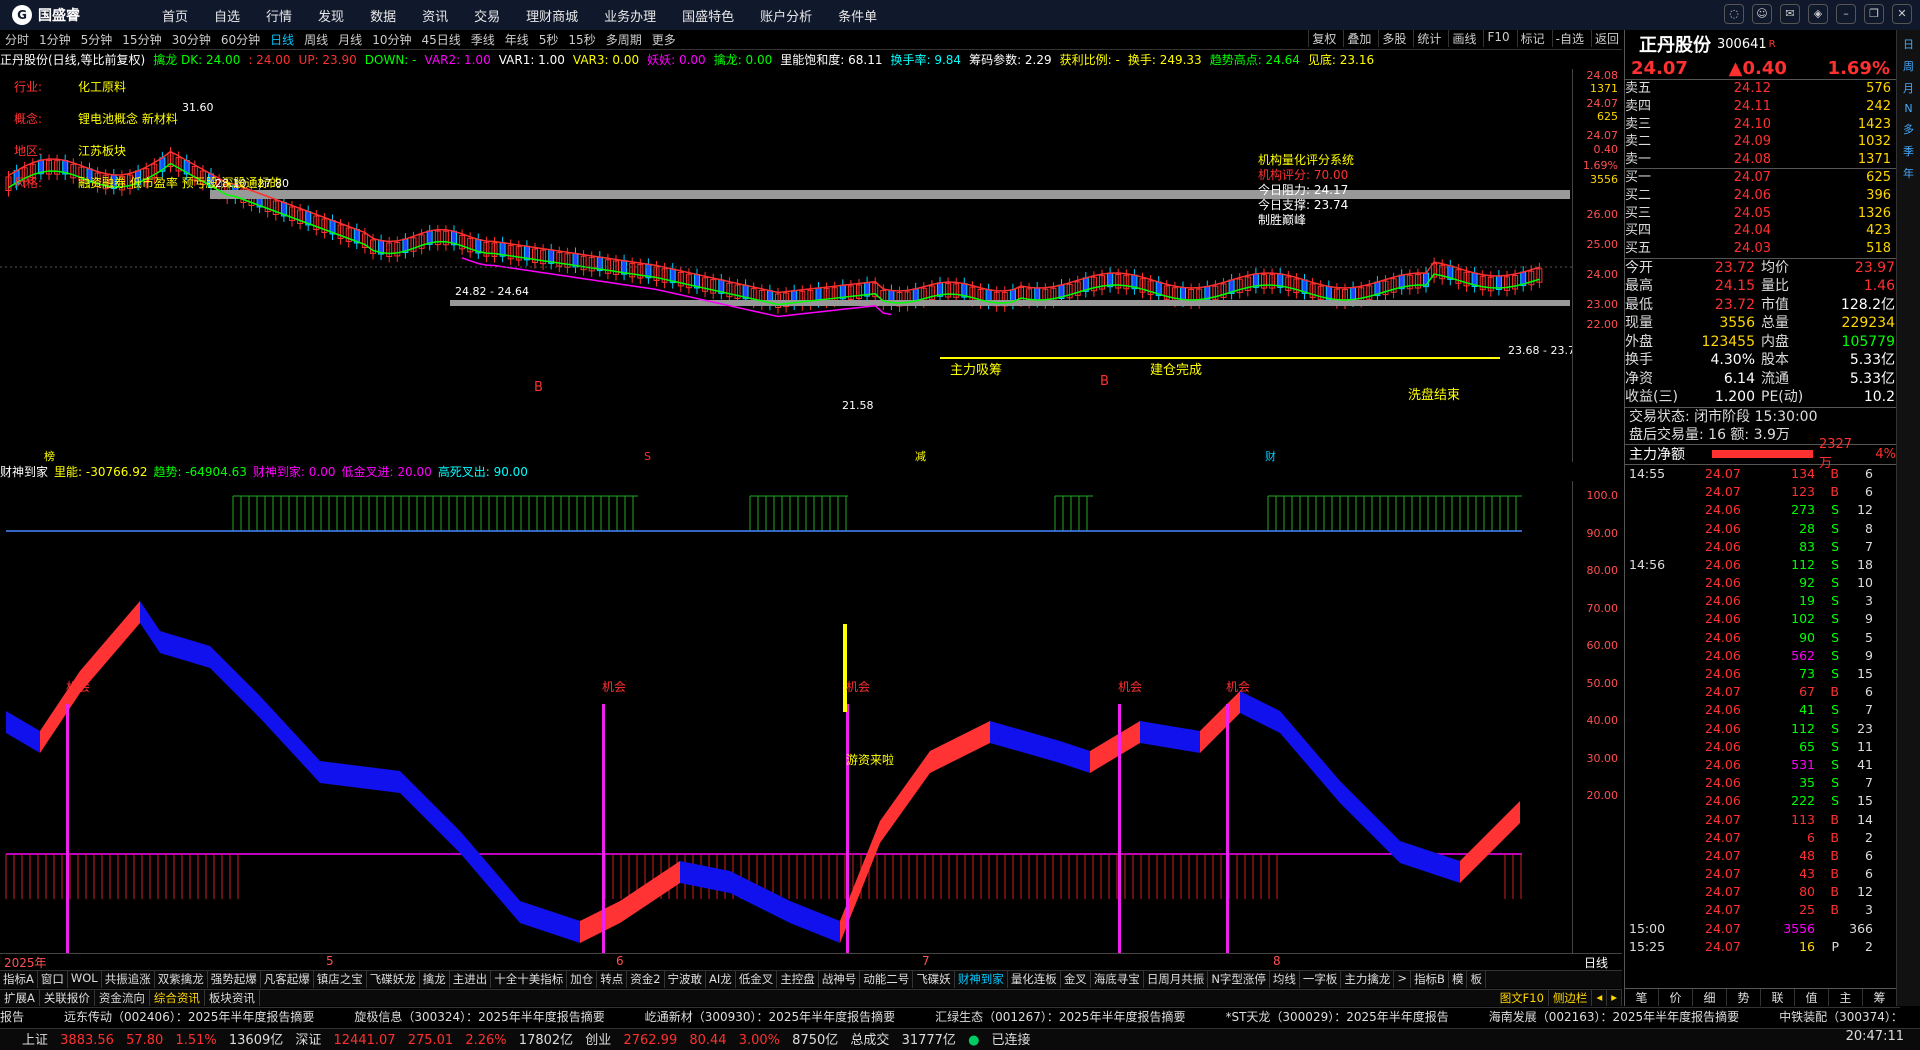 The image size is (1920, 1050). What do you see at coordinates (1908, 44) in the screenshot?
I see `side-period-0: 日` at bounding box center [1908, 44].